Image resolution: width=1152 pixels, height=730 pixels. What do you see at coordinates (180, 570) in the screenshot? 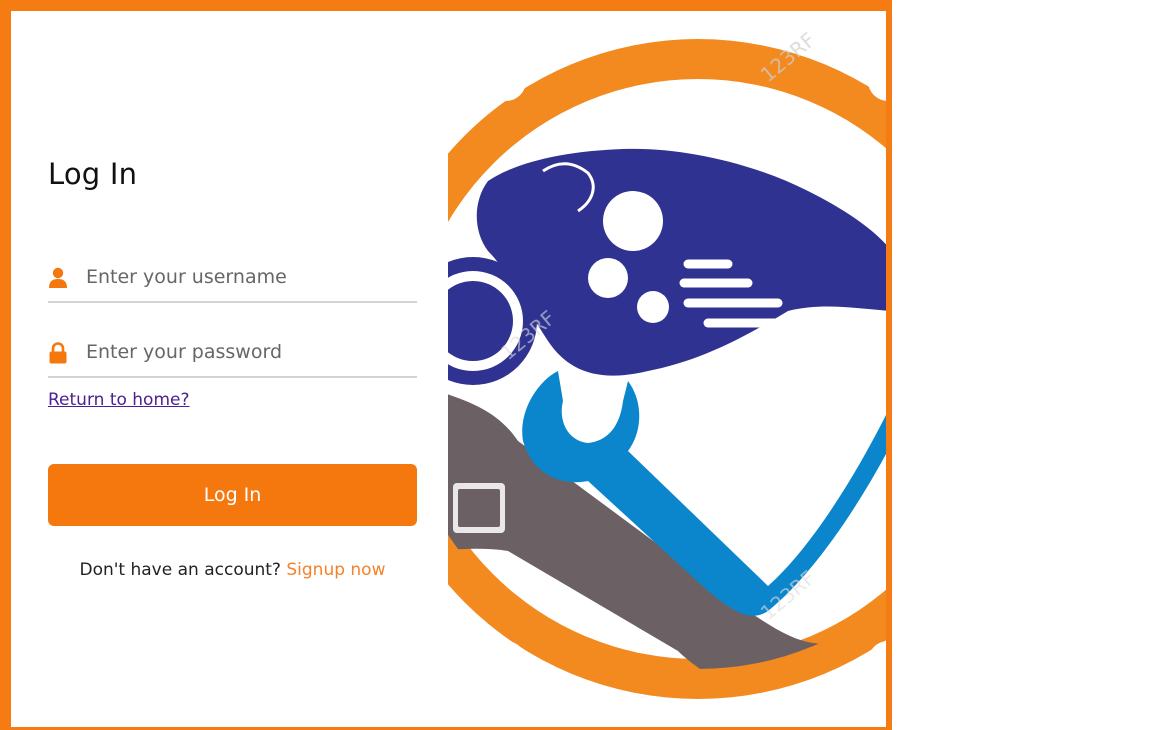
I see `signup-prompt: Don't have an account?` at bounding box center [180, 570].